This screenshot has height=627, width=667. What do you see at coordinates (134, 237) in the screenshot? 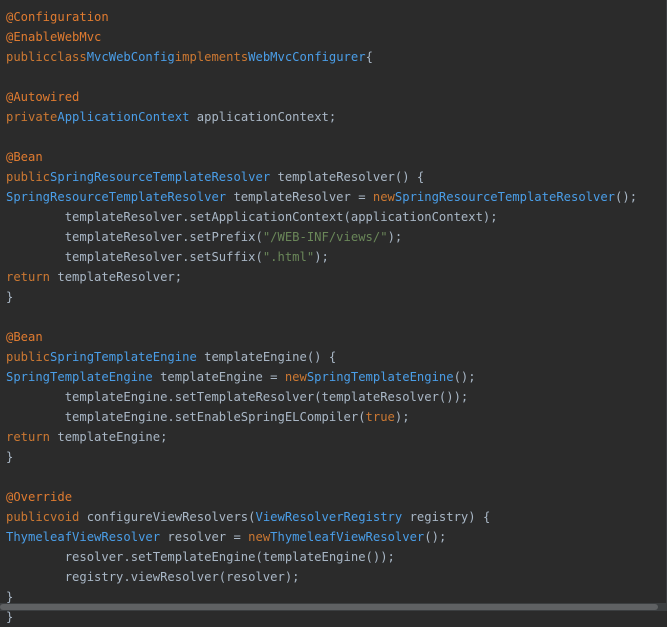
I see `code-token-plain: templateResolver.setPrefix(` at bounding box center [134, 237].